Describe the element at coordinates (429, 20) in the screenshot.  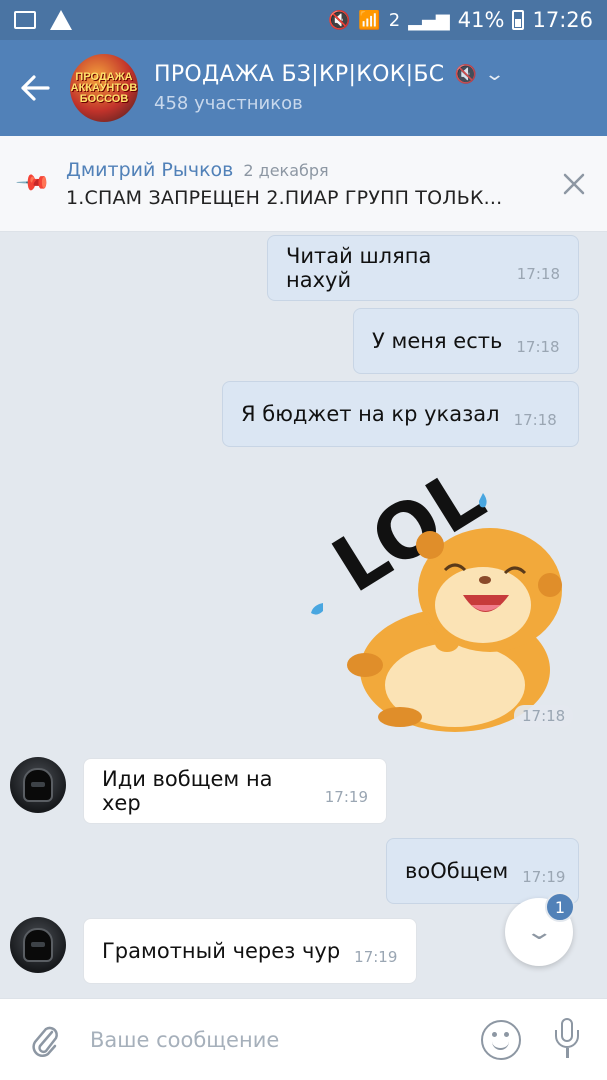
I see `signal-icon: ▂▄▆` at that location.